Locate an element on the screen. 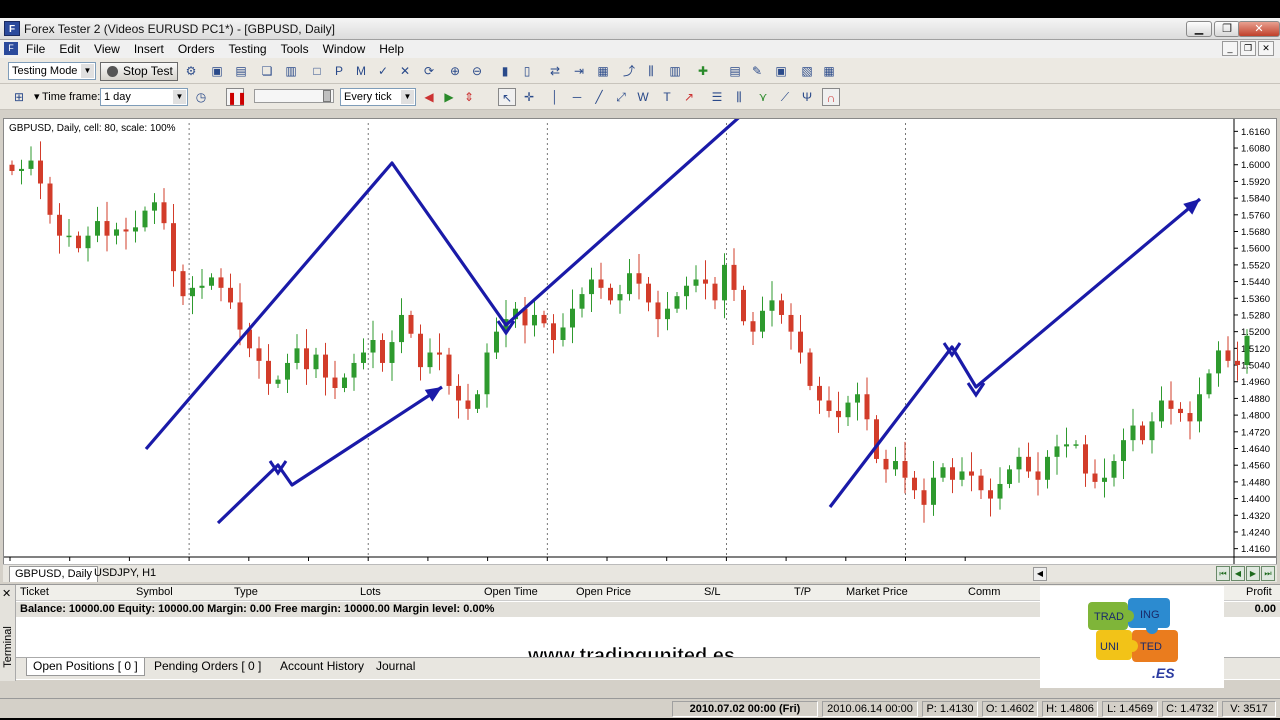 This screenshot has height=720, width=1280. col-comm: Comm is located at coordinates (984, 592).